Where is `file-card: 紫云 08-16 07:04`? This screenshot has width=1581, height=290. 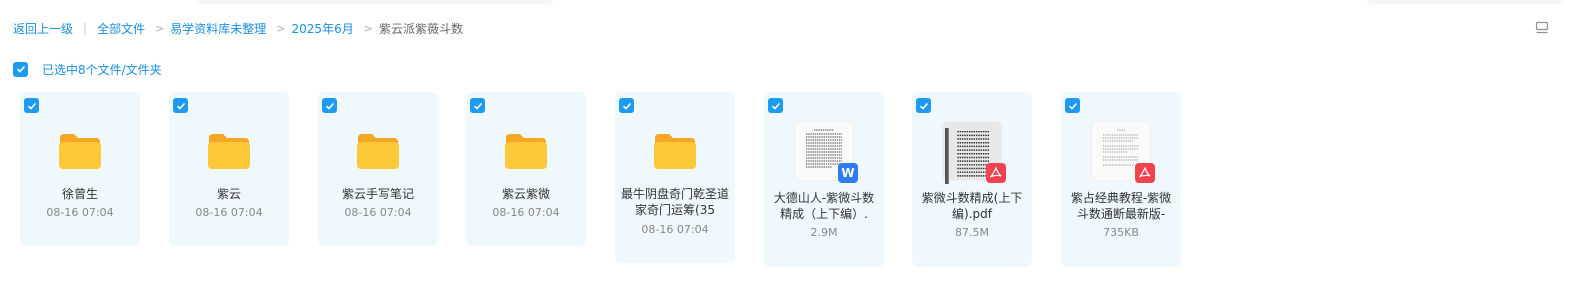 file-card: 紫云 08-16 07:04 is located at coordinates (229, 169).